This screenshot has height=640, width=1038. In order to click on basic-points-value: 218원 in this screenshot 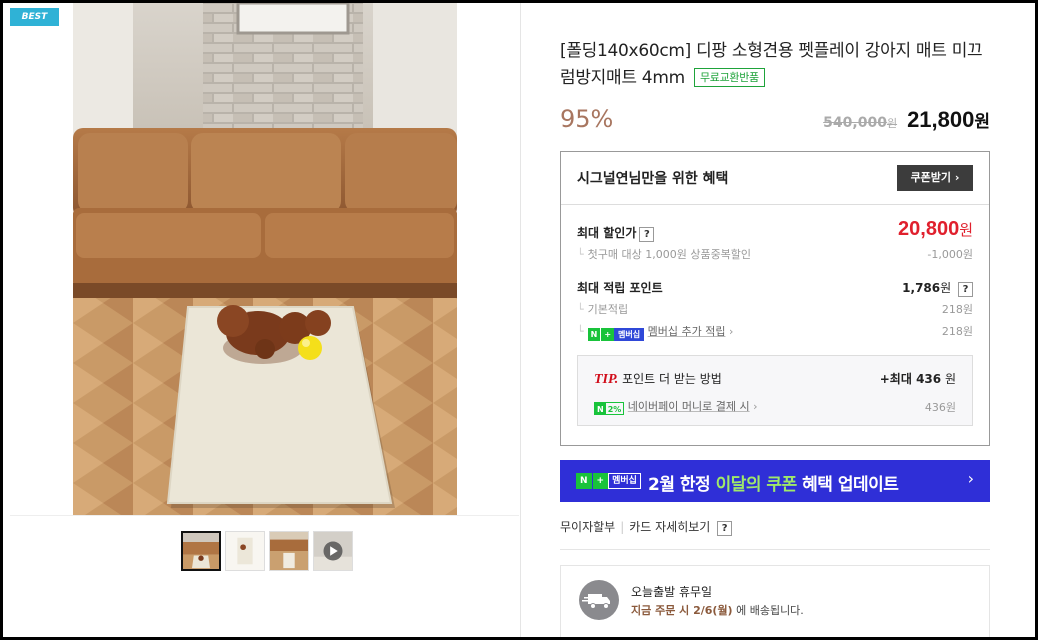, I will do `click(957, 309)`.